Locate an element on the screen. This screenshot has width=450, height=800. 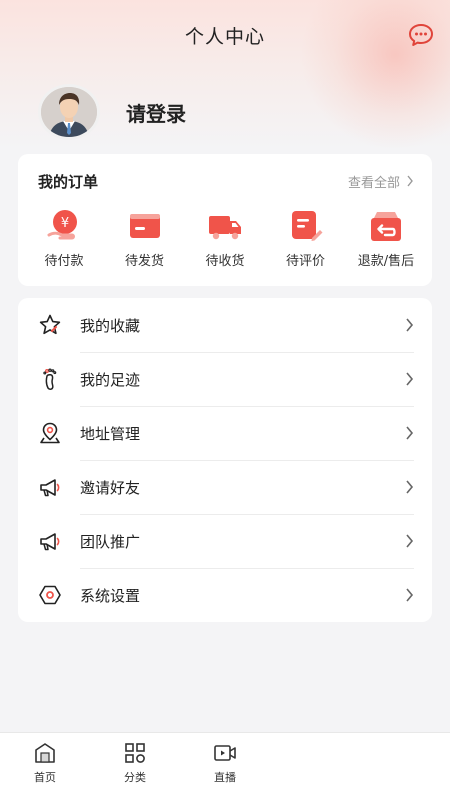
footprint-icon is located at coordinates (50, 379).